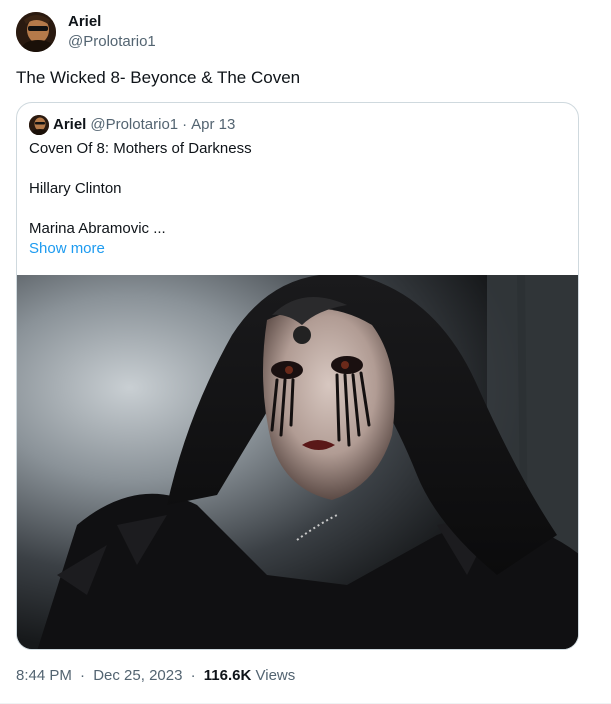 This screenshot has width=611, height=704. I want to click on show-more-link: Show more, so click(140, 249).